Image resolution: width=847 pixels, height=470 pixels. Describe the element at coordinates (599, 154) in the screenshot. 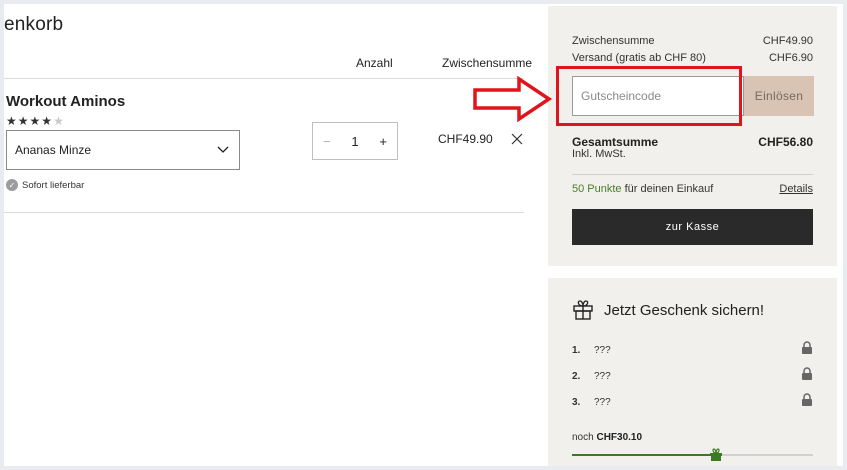

I see `total-tax-note: Inkl. MwSt.` at that location.